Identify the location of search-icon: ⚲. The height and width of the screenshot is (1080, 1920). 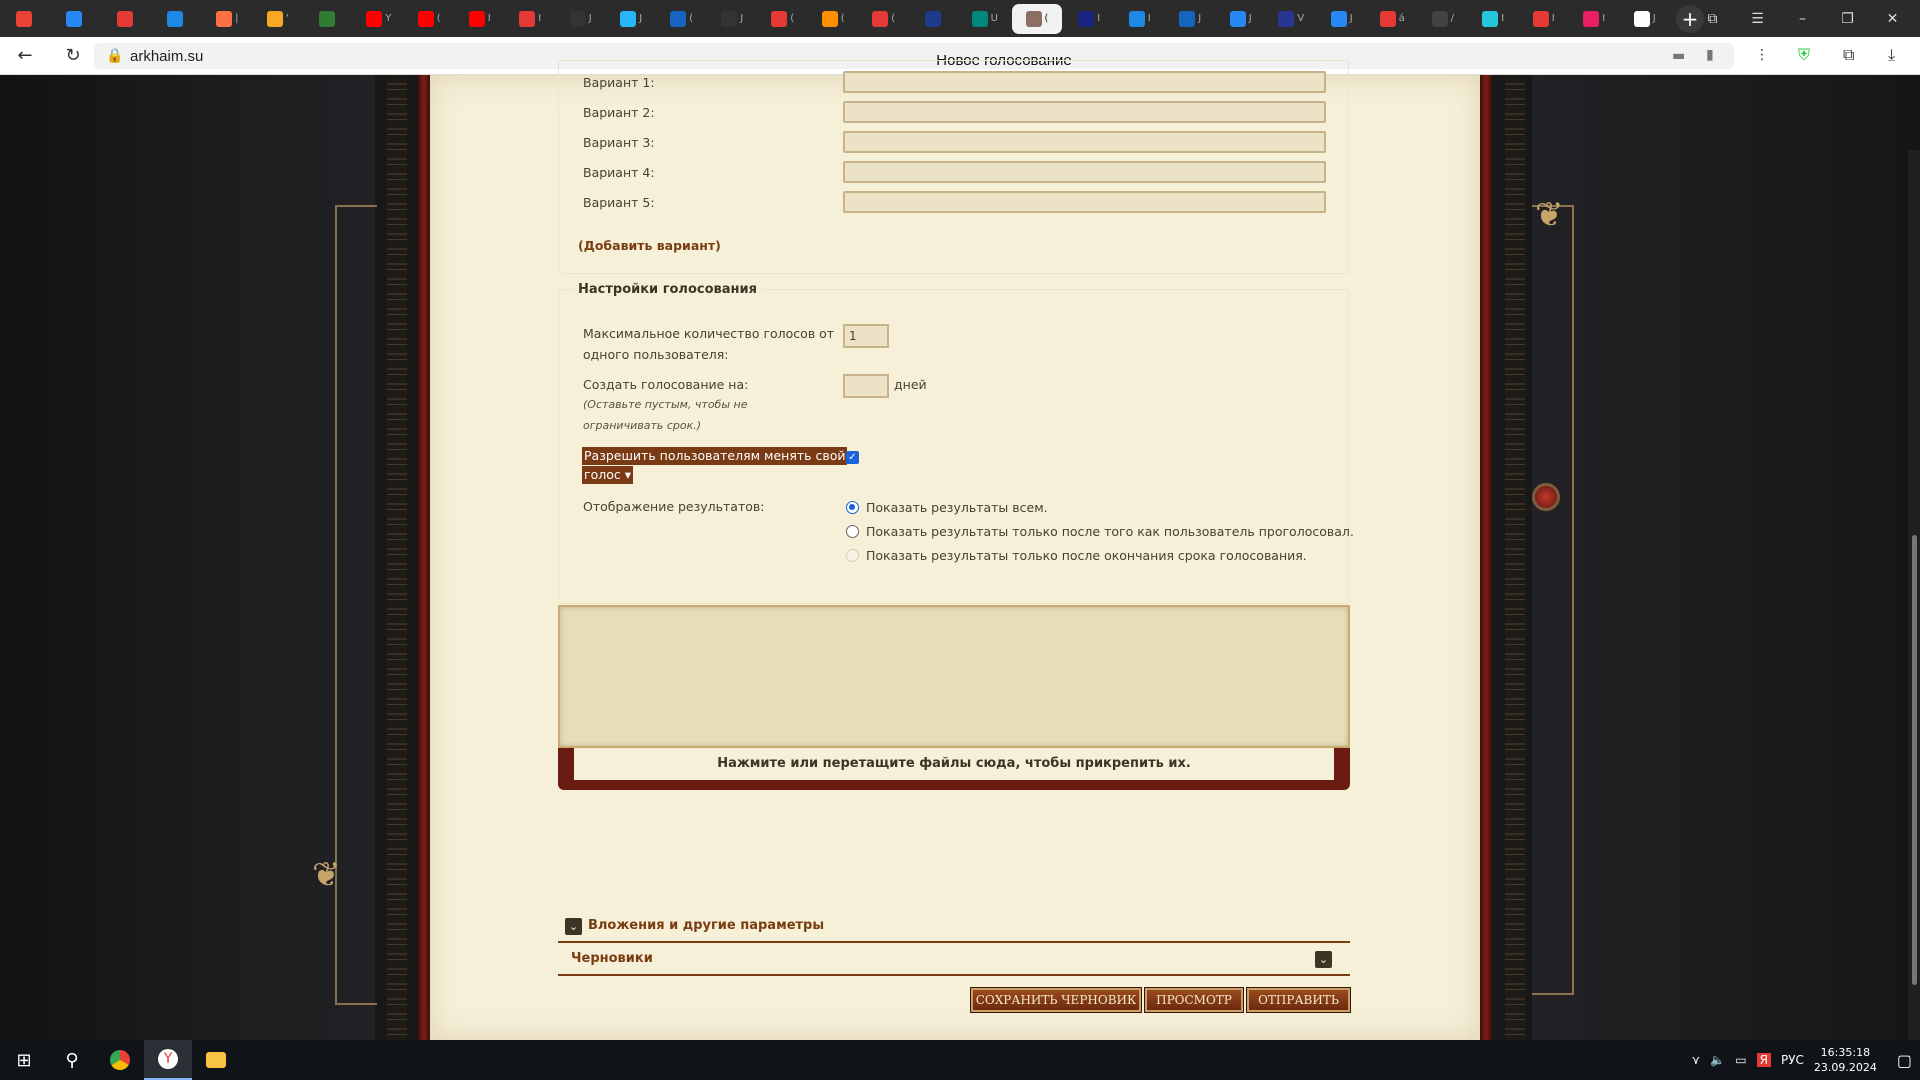
(72, 1060).